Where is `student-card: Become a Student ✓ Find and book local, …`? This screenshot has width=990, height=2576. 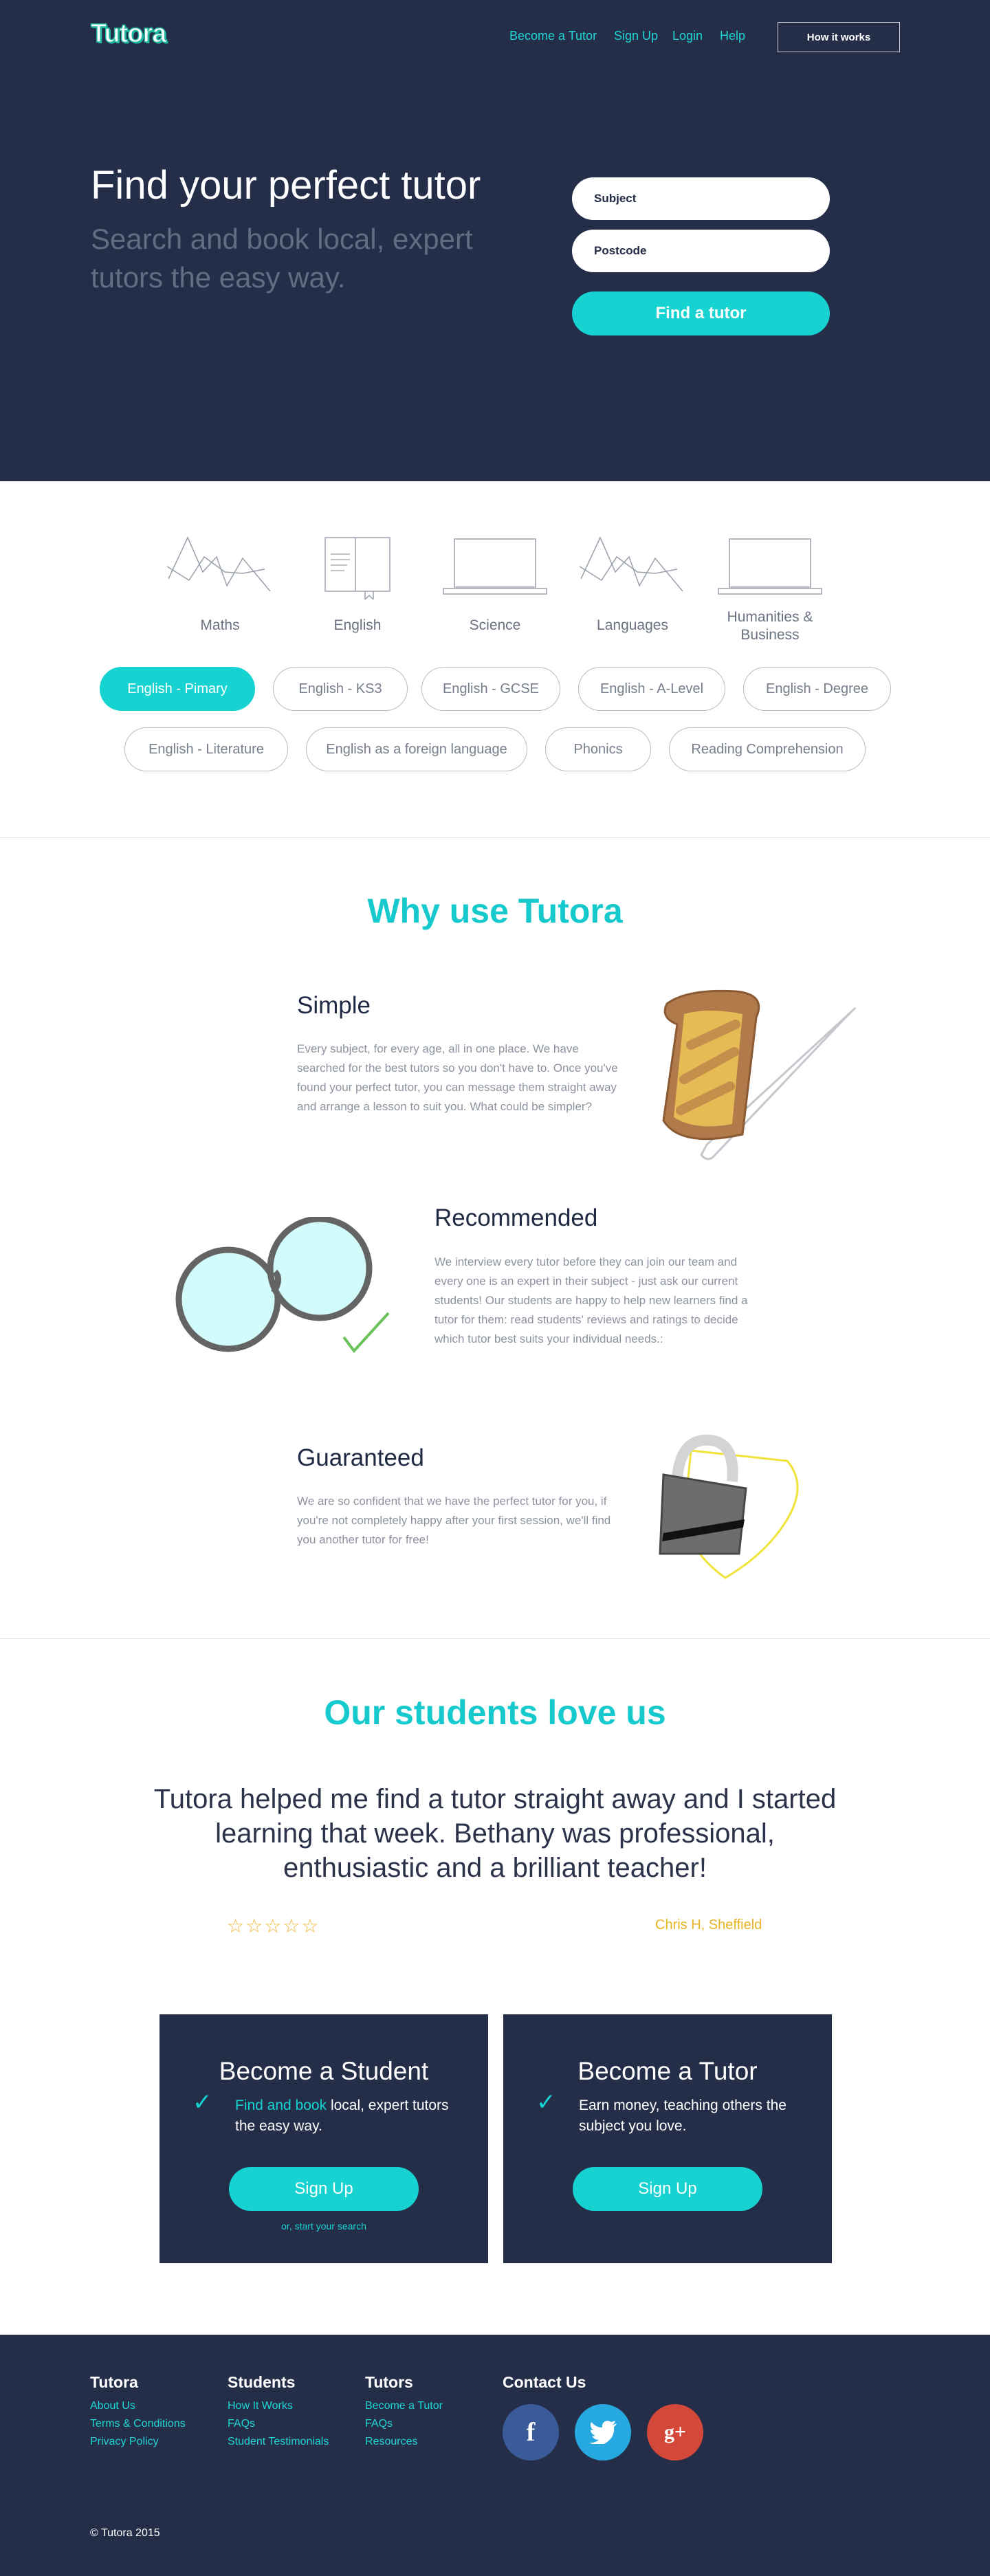 student-card: Become a Student ✓ Find and book local, … is located at coordinates (324, 2138).